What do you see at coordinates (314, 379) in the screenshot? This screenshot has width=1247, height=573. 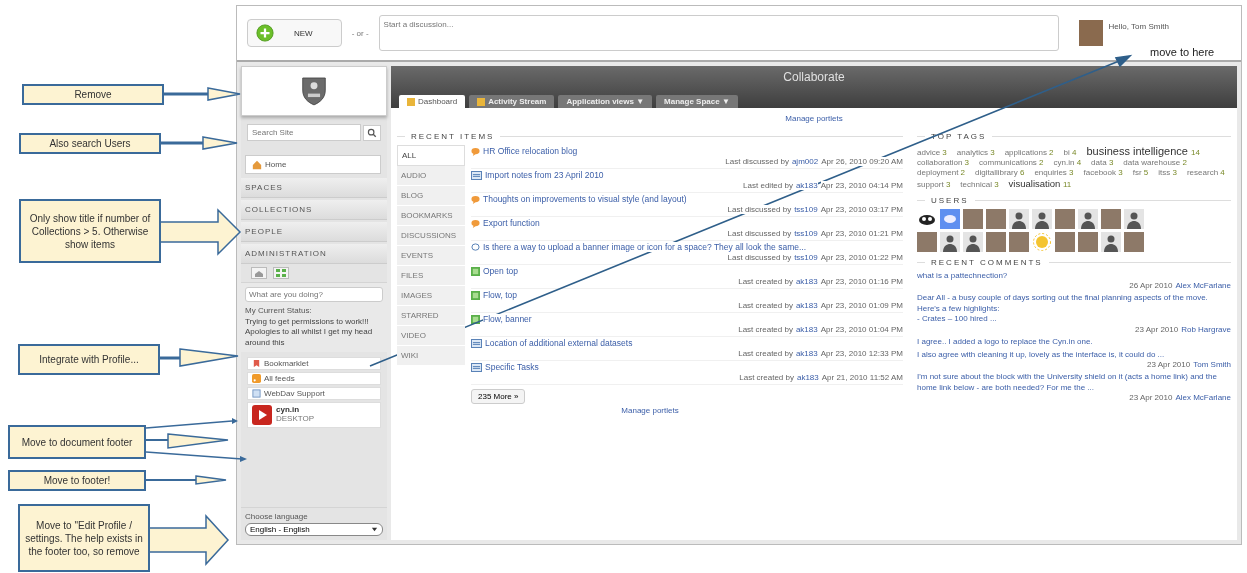 I see `sidebar-link: All feeds` at bounding box center [314, 379].